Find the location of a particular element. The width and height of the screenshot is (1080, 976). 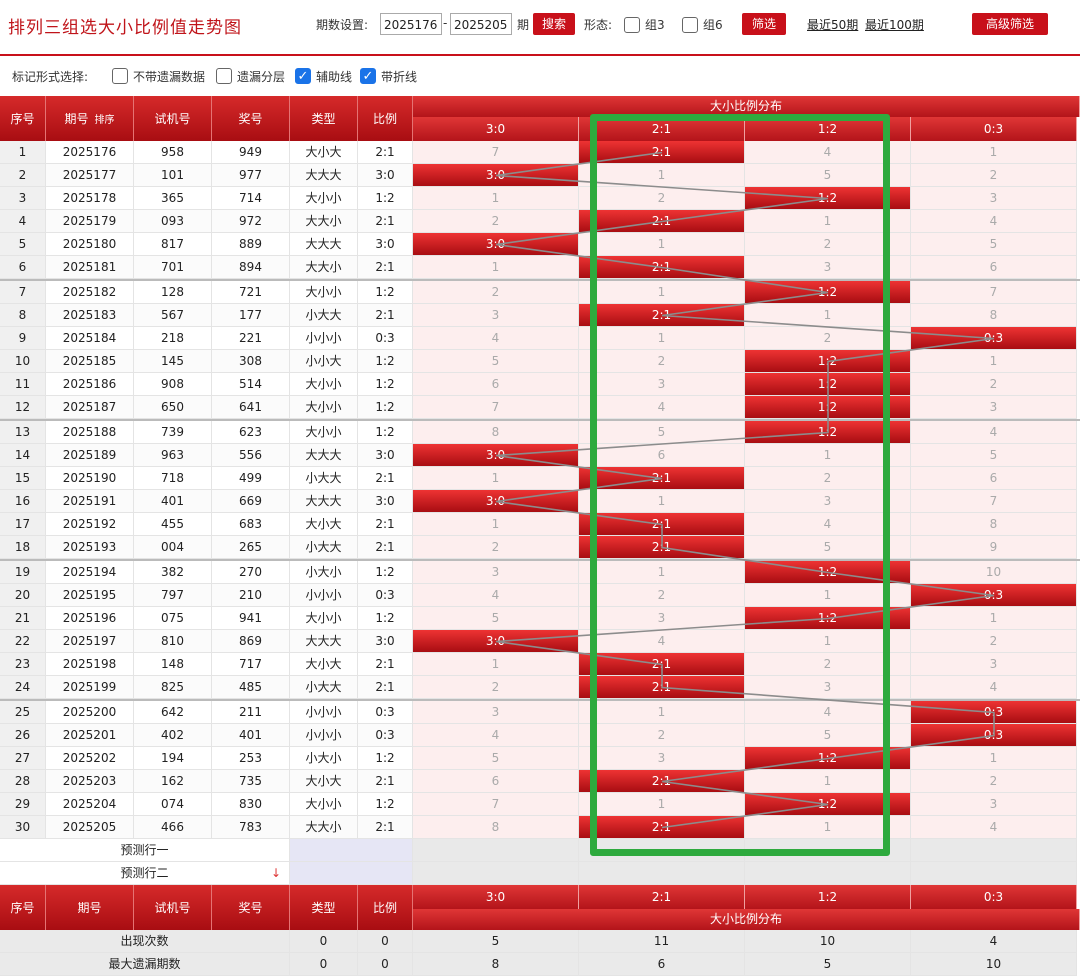

cell-seq: 9 is located at coordinates (23, 338).